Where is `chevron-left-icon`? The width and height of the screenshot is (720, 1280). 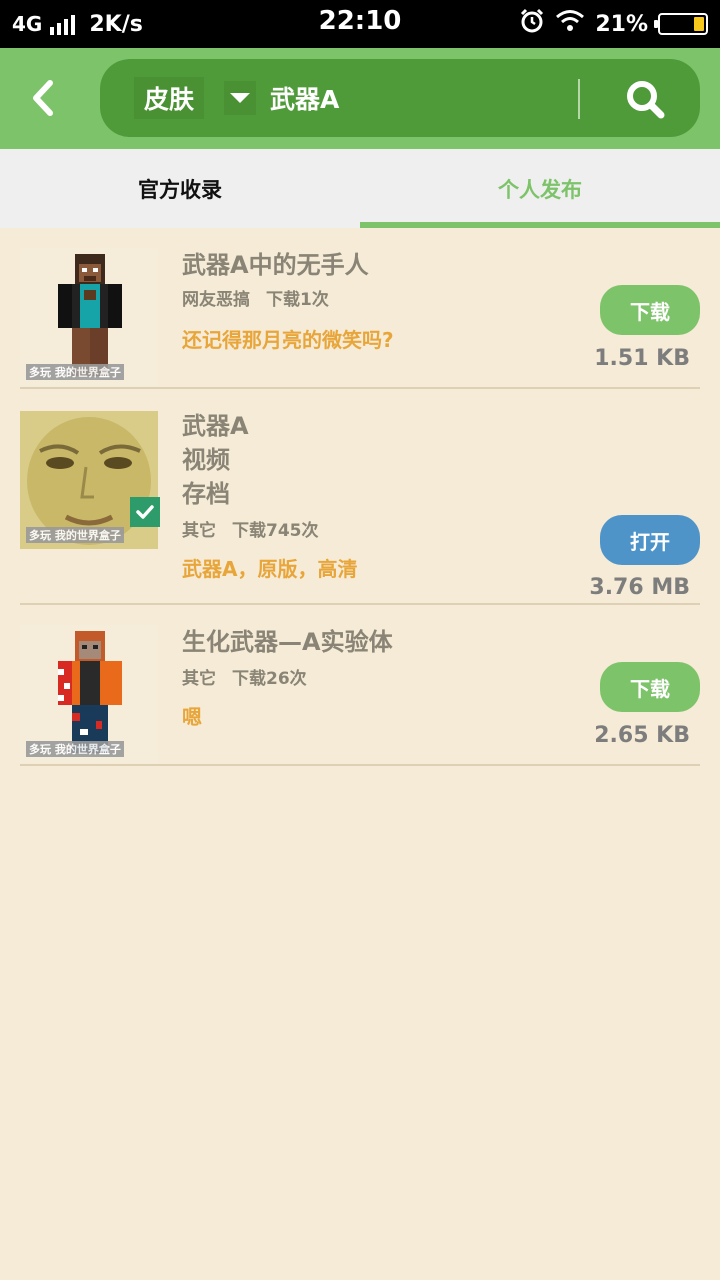 chevron-left-icon is located at coordinates (43, 98).